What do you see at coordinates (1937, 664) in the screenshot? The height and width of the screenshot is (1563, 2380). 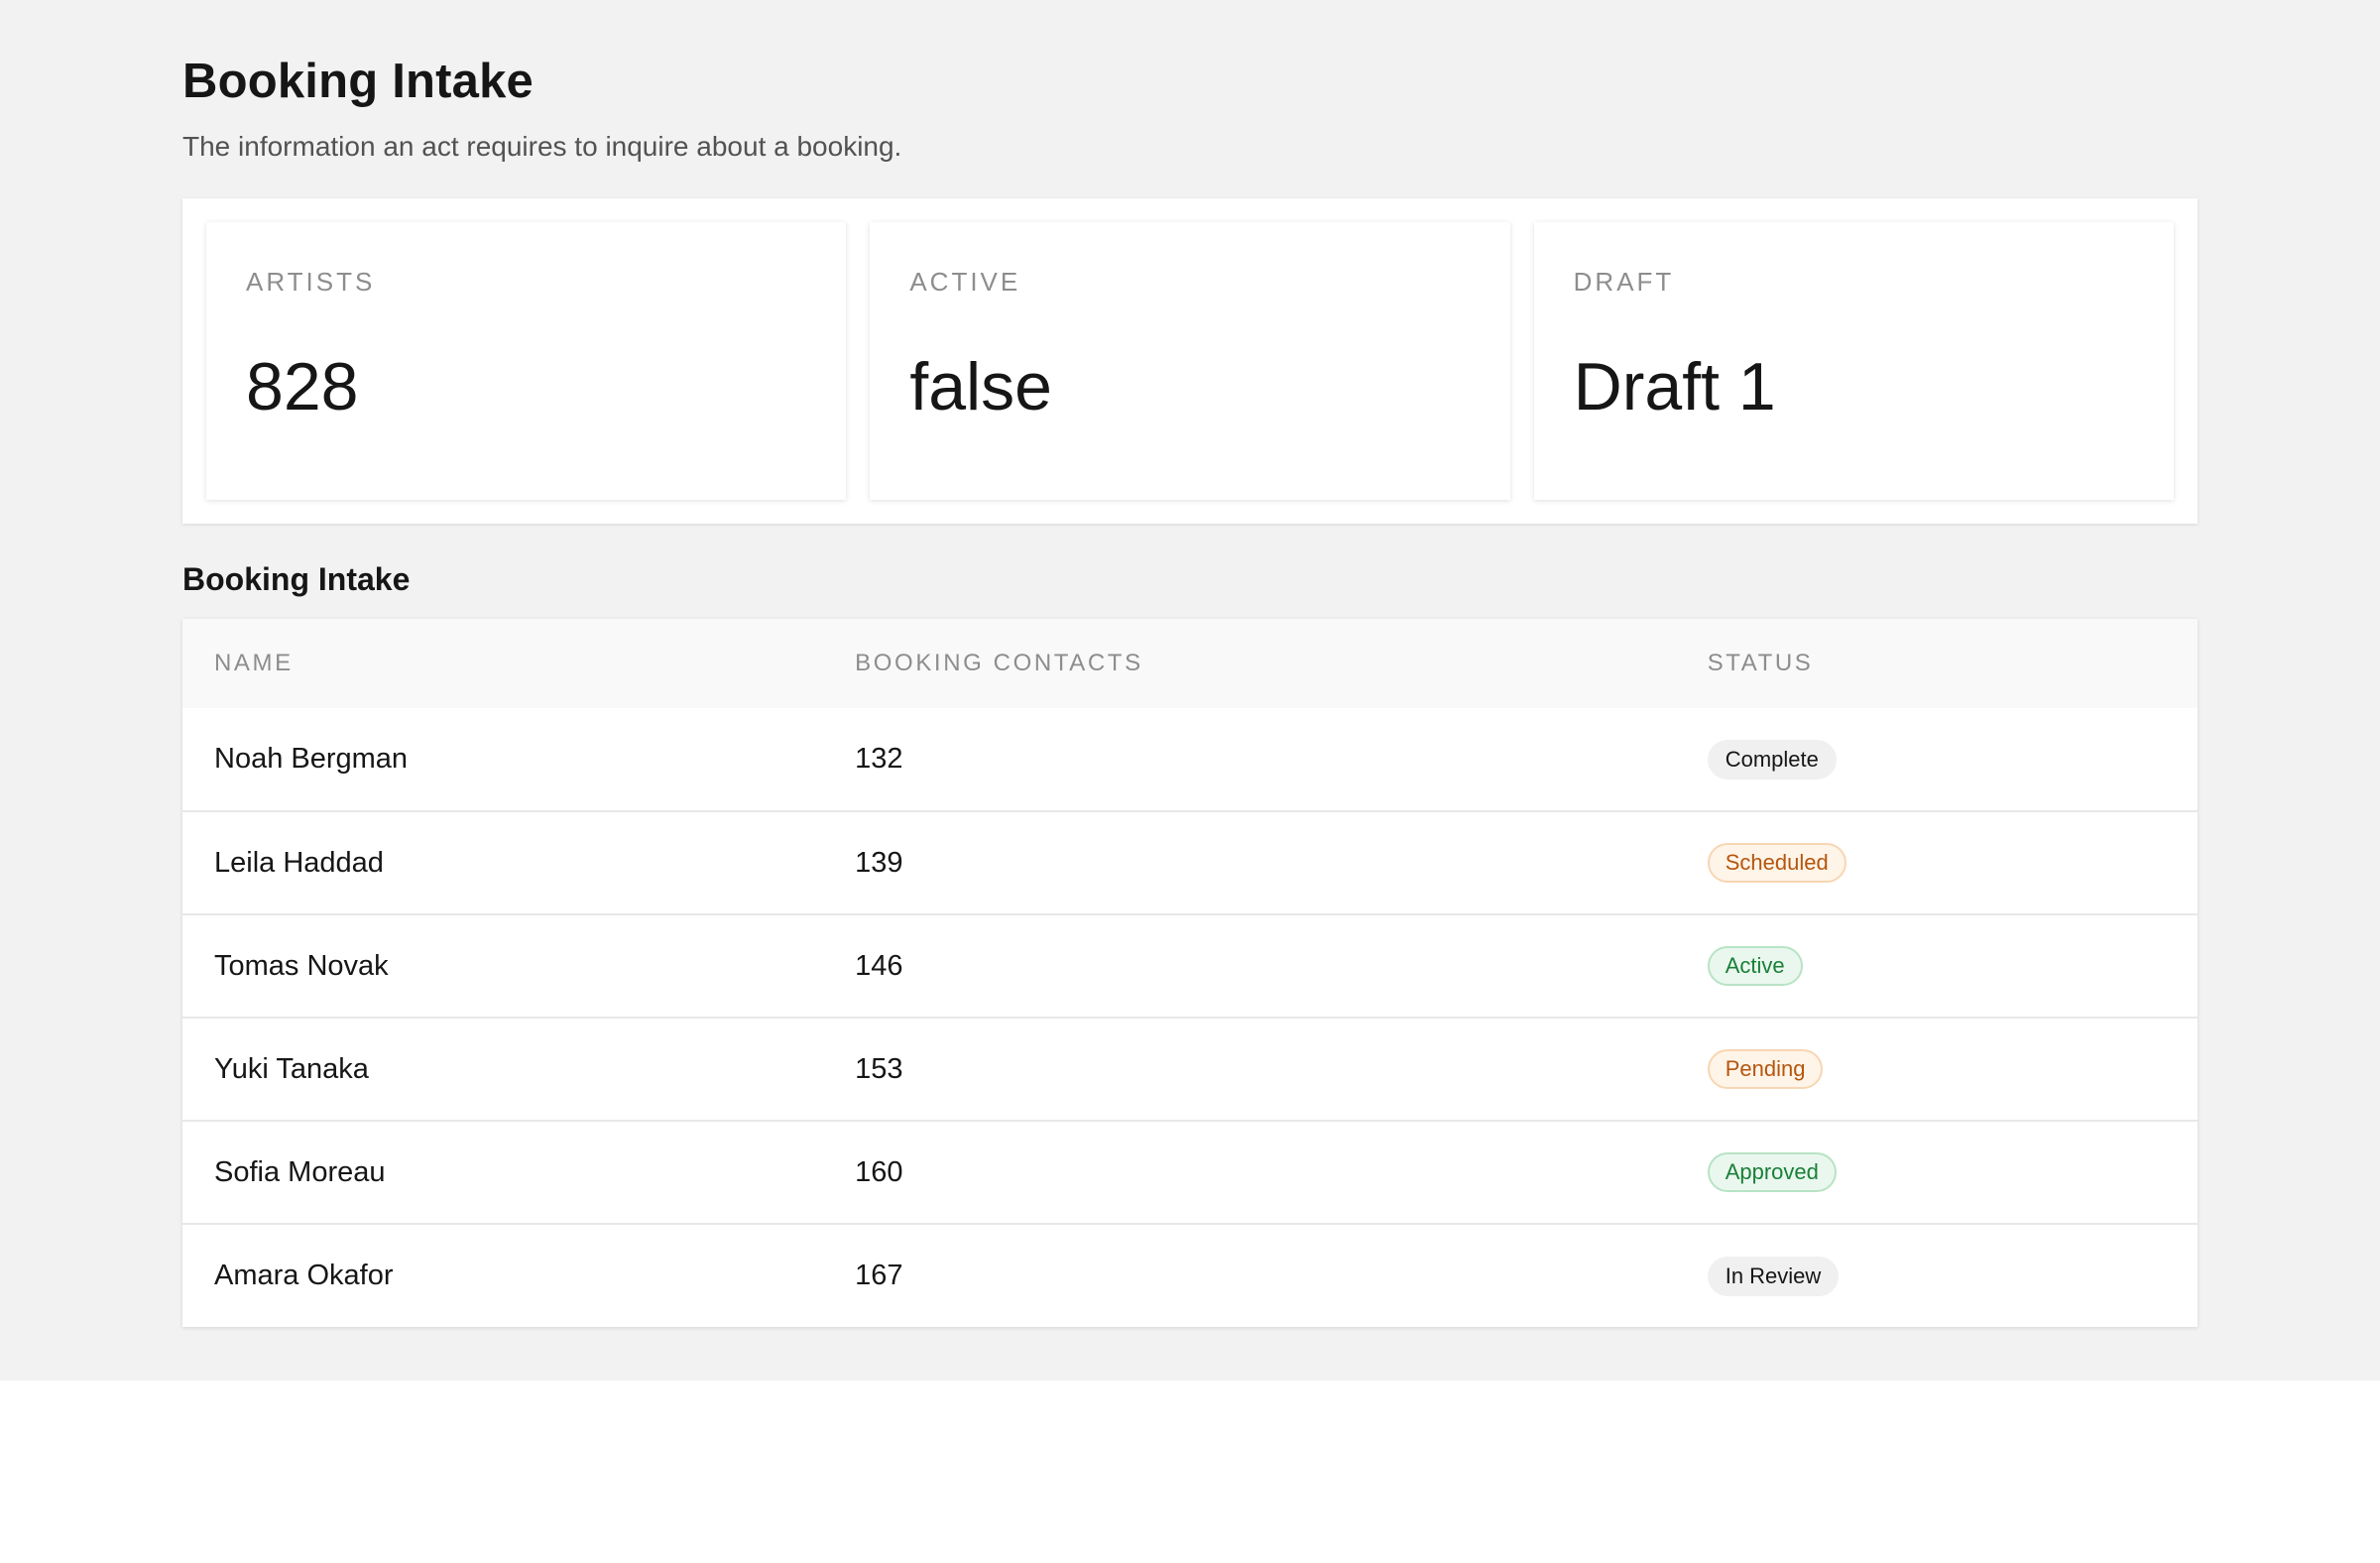 I see `column-header-status: STATUS` at bounding box center [1937, 664].